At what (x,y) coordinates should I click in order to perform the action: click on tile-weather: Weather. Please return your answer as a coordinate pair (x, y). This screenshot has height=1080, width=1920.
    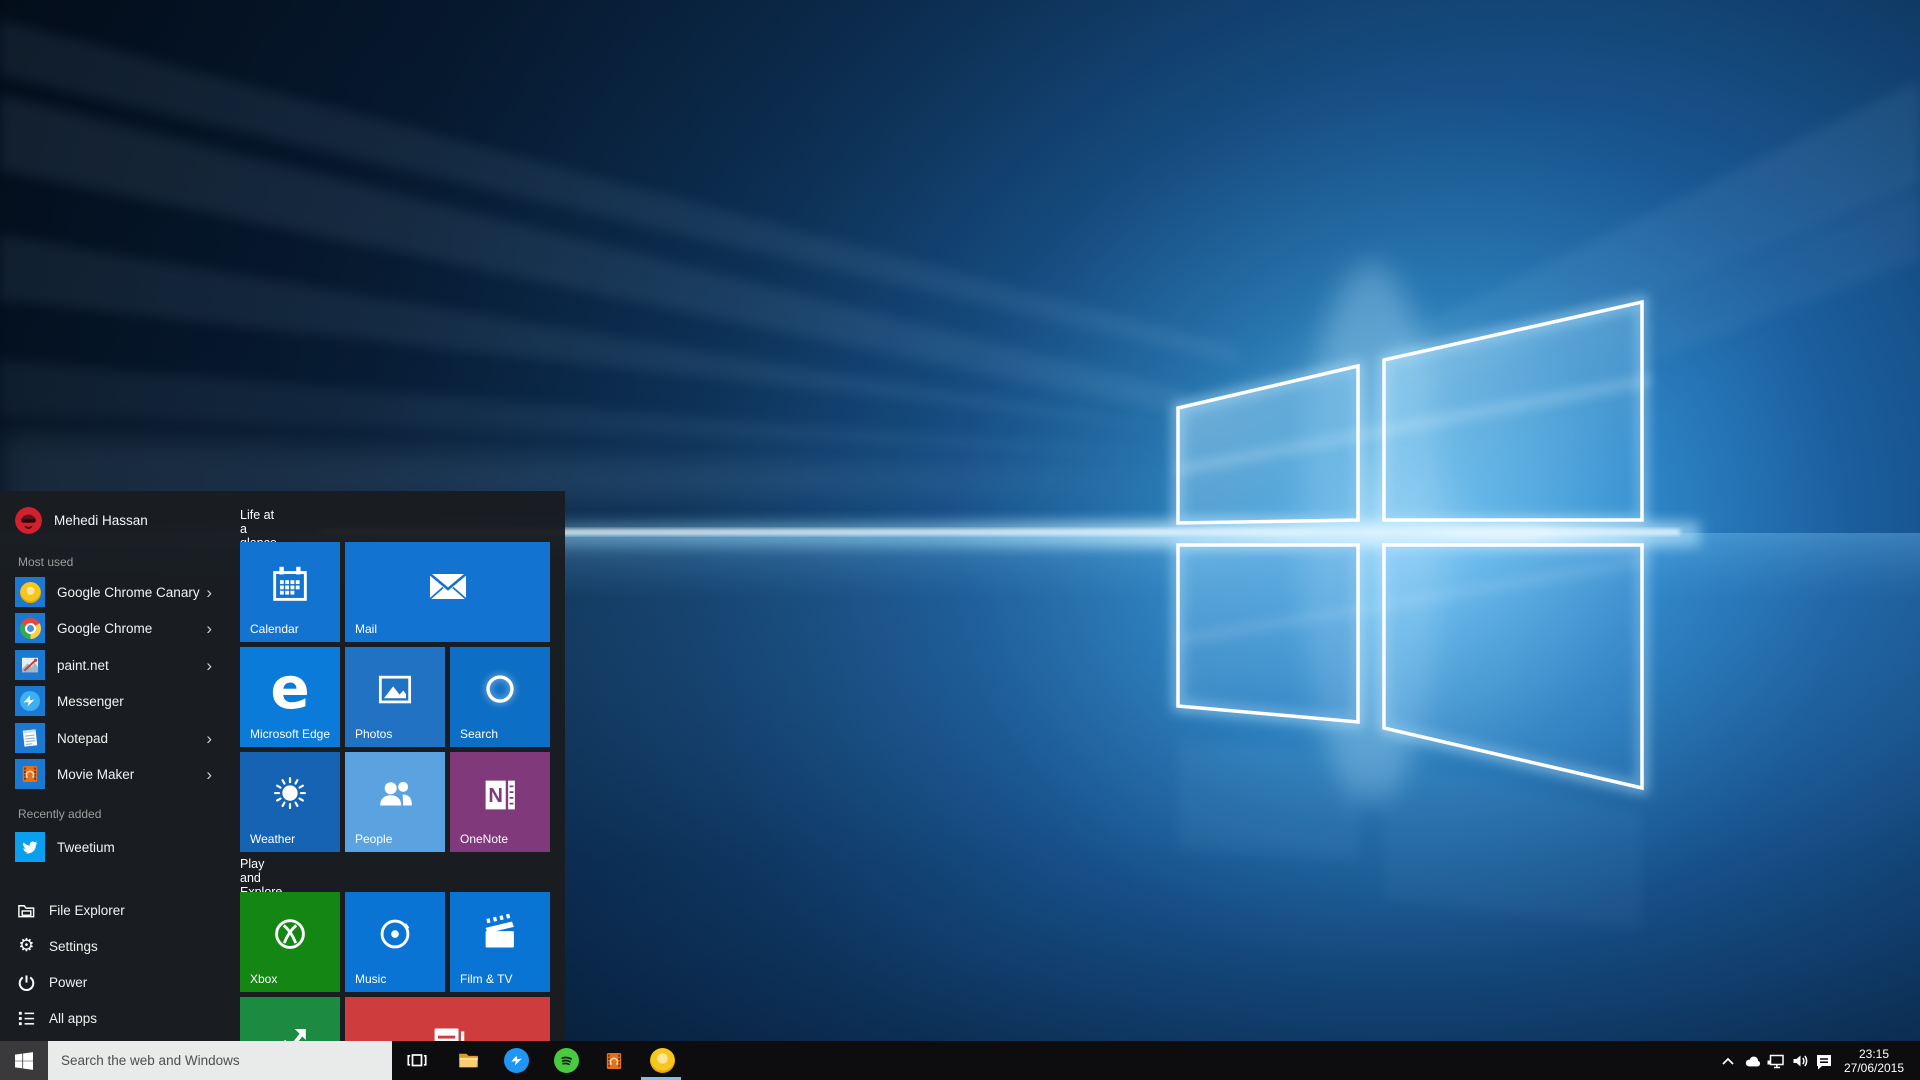
    Looking at the image, I should click on (290, 802).